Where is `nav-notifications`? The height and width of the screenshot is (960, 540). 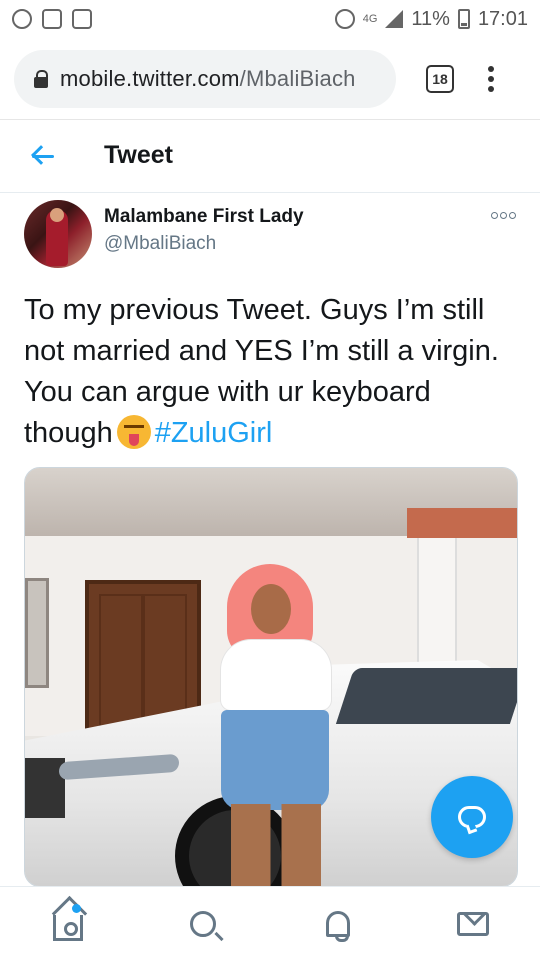
nav-notifications is located at coordinates (338, 924).